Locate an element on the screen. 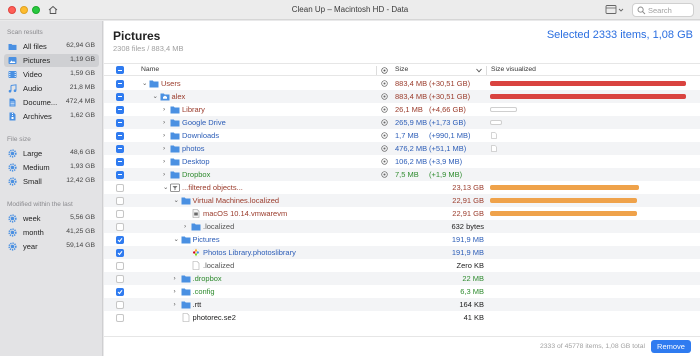 The height and width of the screenshot is (356, 700). row-name: .config is located at coordinates (203, 291).